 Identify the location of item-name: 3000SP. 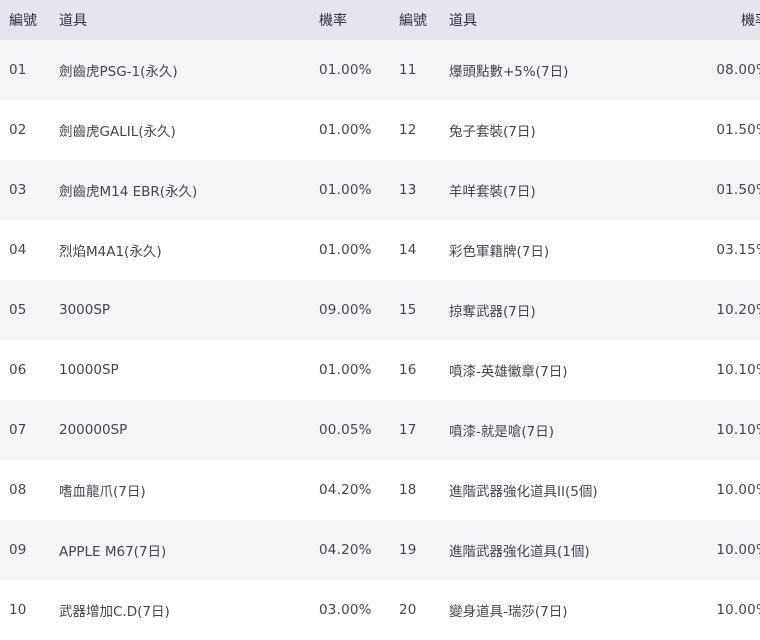
(189, 310).